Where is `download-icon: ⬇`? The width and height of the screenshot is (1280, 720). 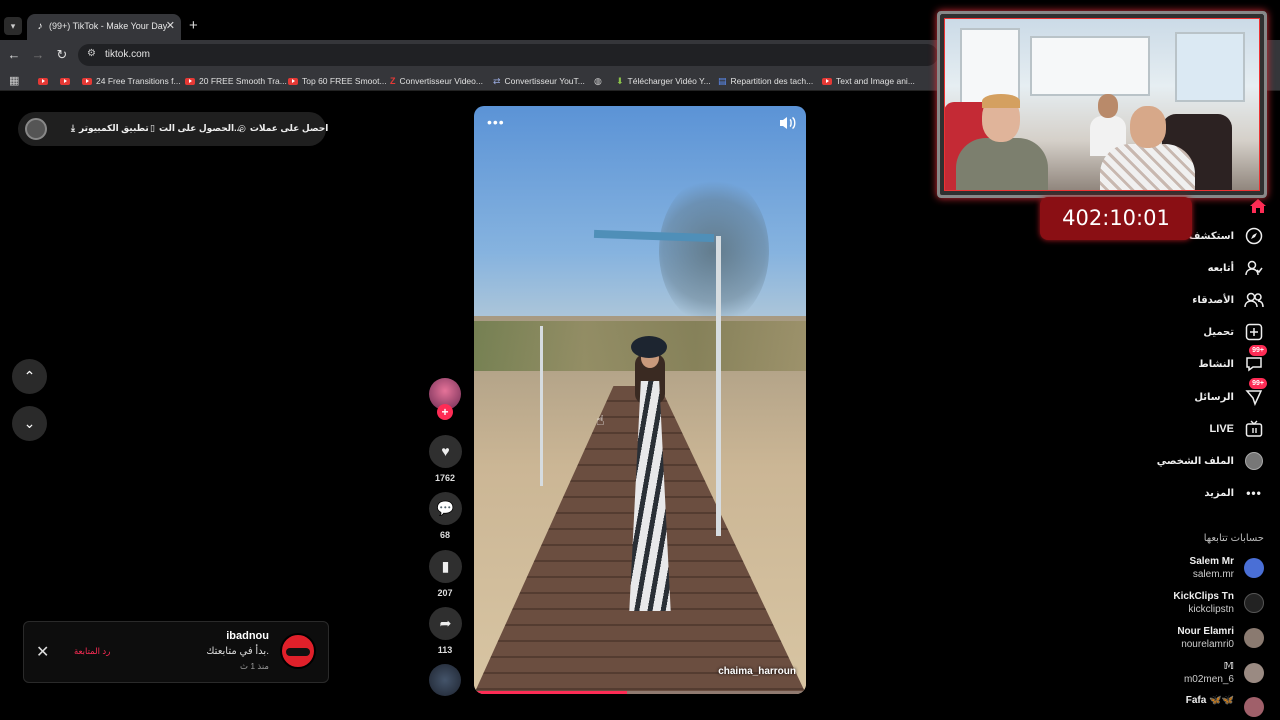 download-icon: ⬇ is located at coordinates (620, 81).